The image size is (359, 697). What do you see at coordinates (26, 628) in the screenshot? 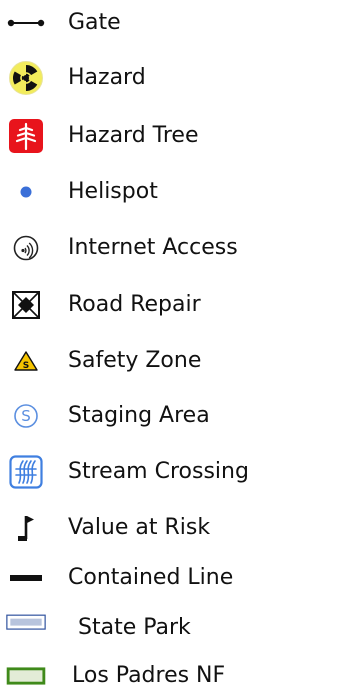
I see `state-park-swatch-icon` at bounding box center [26, 628].